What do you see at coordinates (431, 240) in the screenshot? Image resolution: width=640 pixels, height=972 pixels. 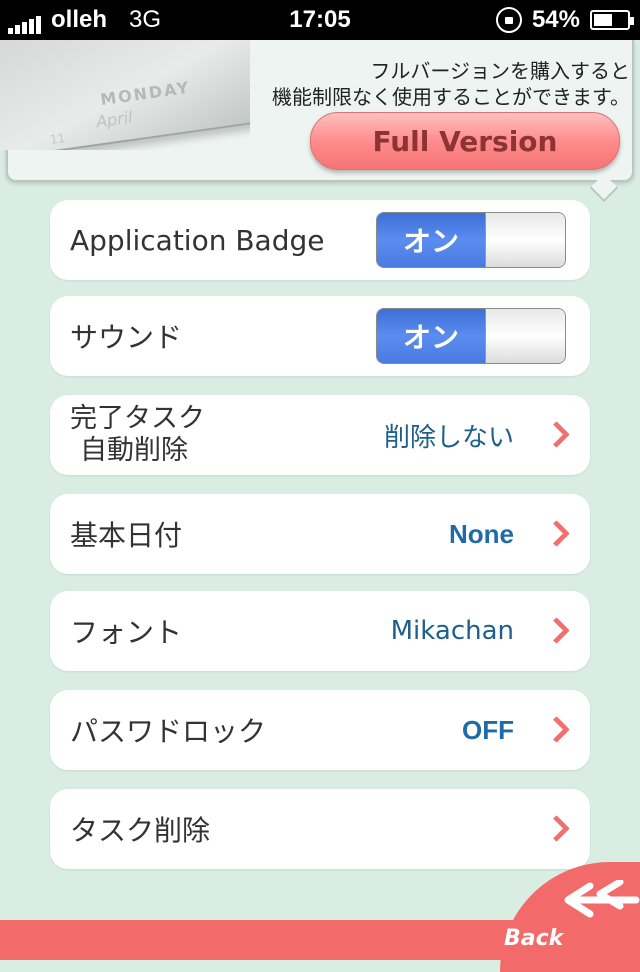 I see `app-badge-toggle-on-label: オン` at bounding box center [431, 240].